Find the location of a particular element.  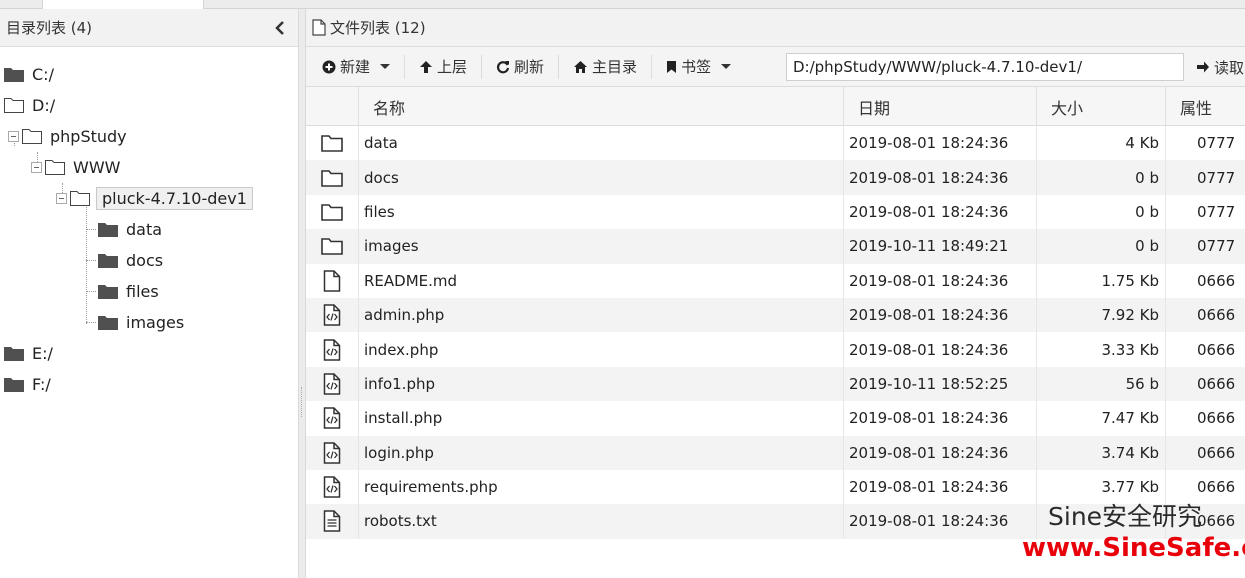

new-button: 新建 is located at coordinates (356, 67).